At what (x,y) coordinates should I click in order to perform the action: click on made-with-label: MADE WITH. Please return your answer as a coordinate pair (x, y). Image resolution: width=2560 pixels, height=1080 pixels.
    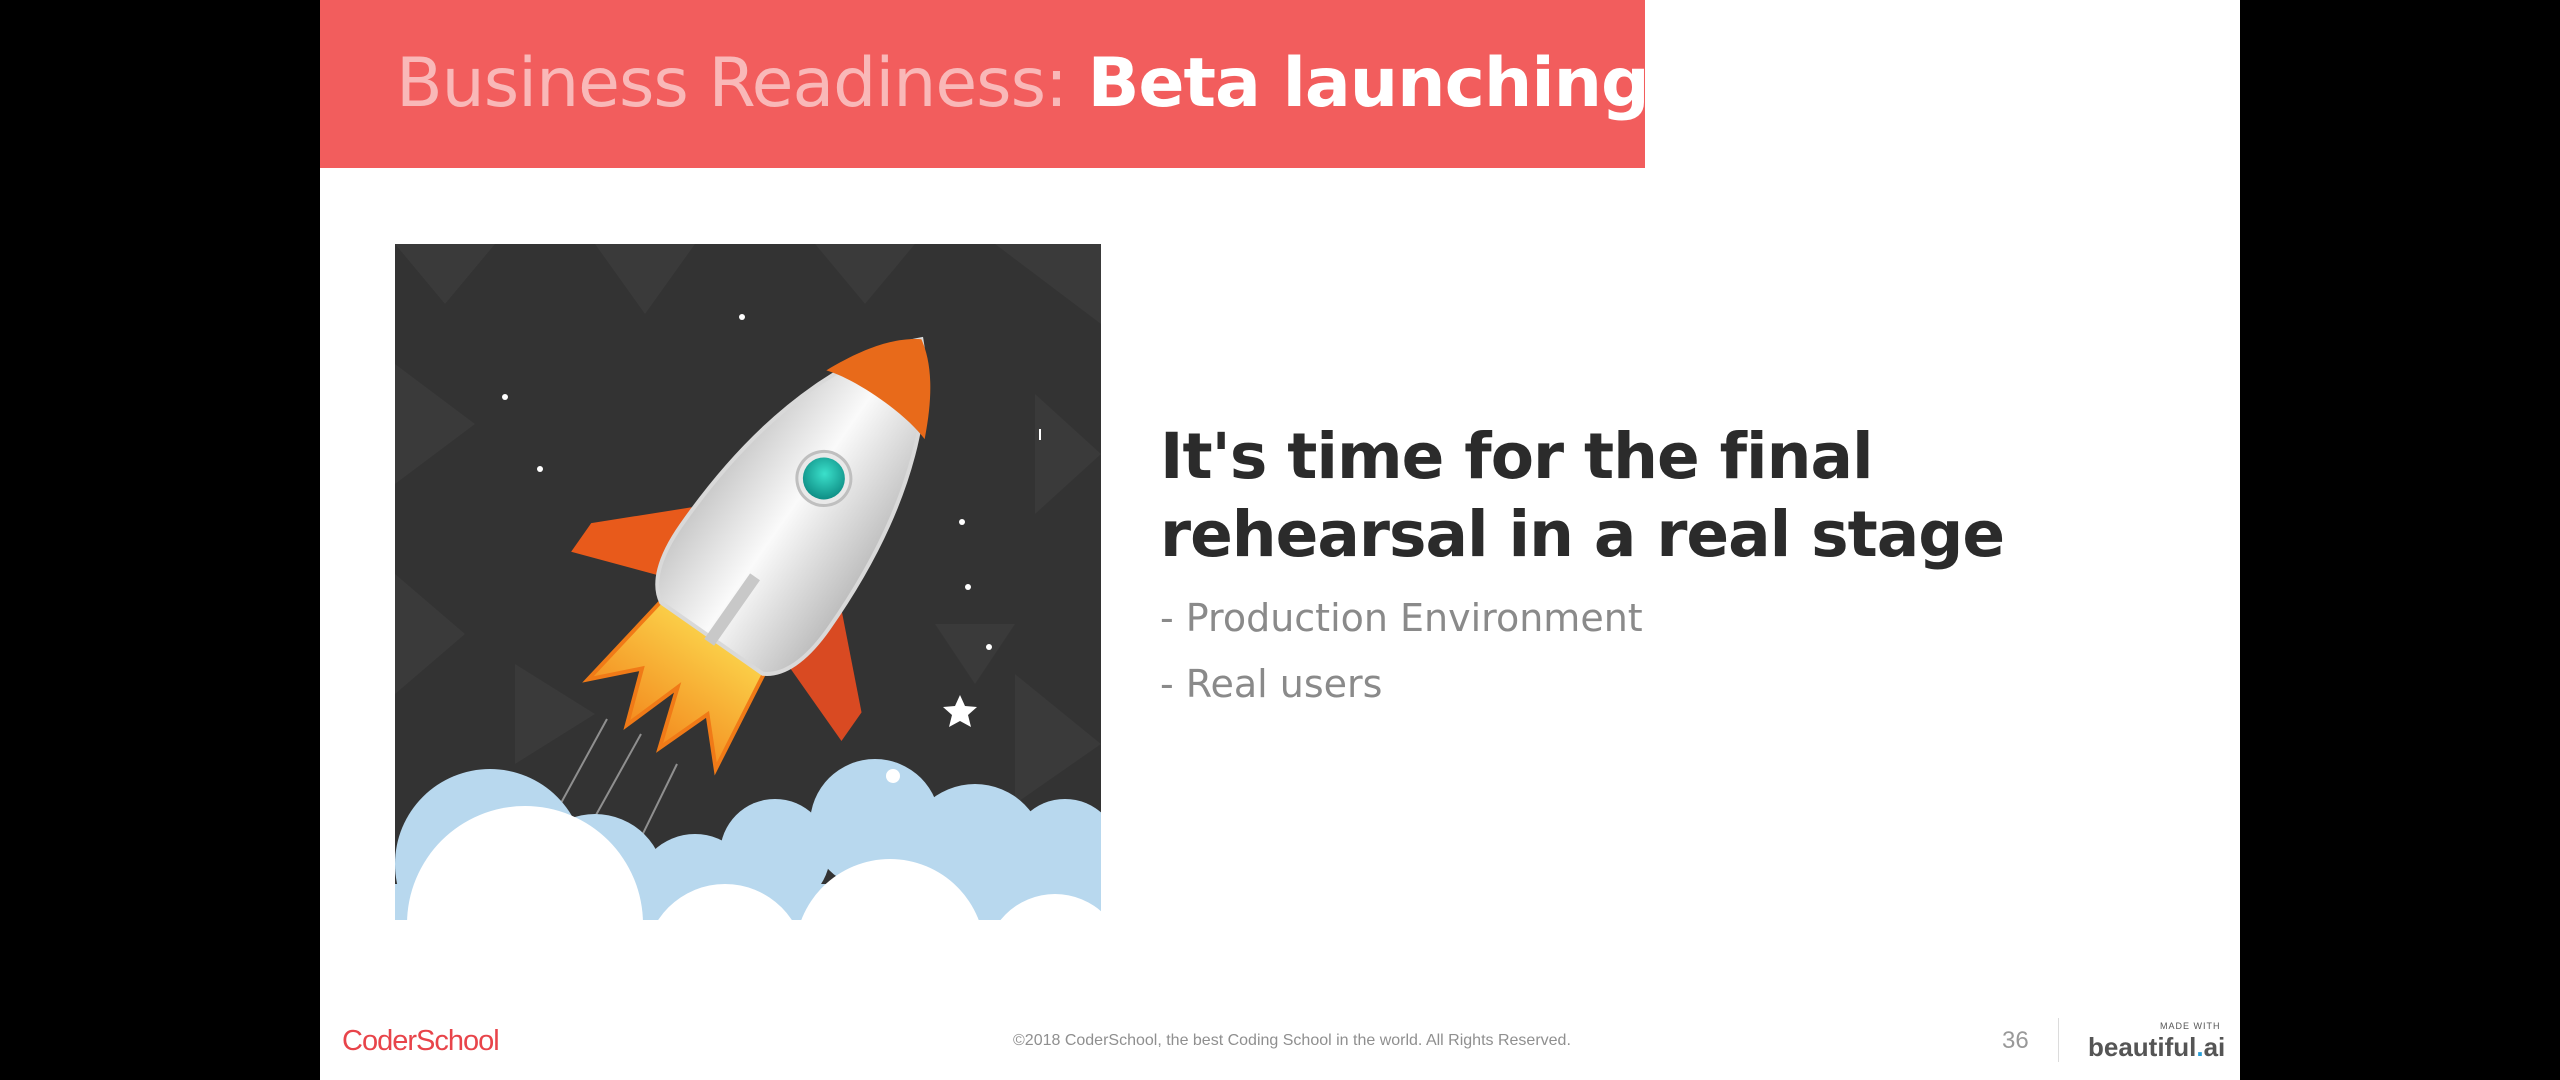
    Looking at the image, I should click on (2190, 1026).